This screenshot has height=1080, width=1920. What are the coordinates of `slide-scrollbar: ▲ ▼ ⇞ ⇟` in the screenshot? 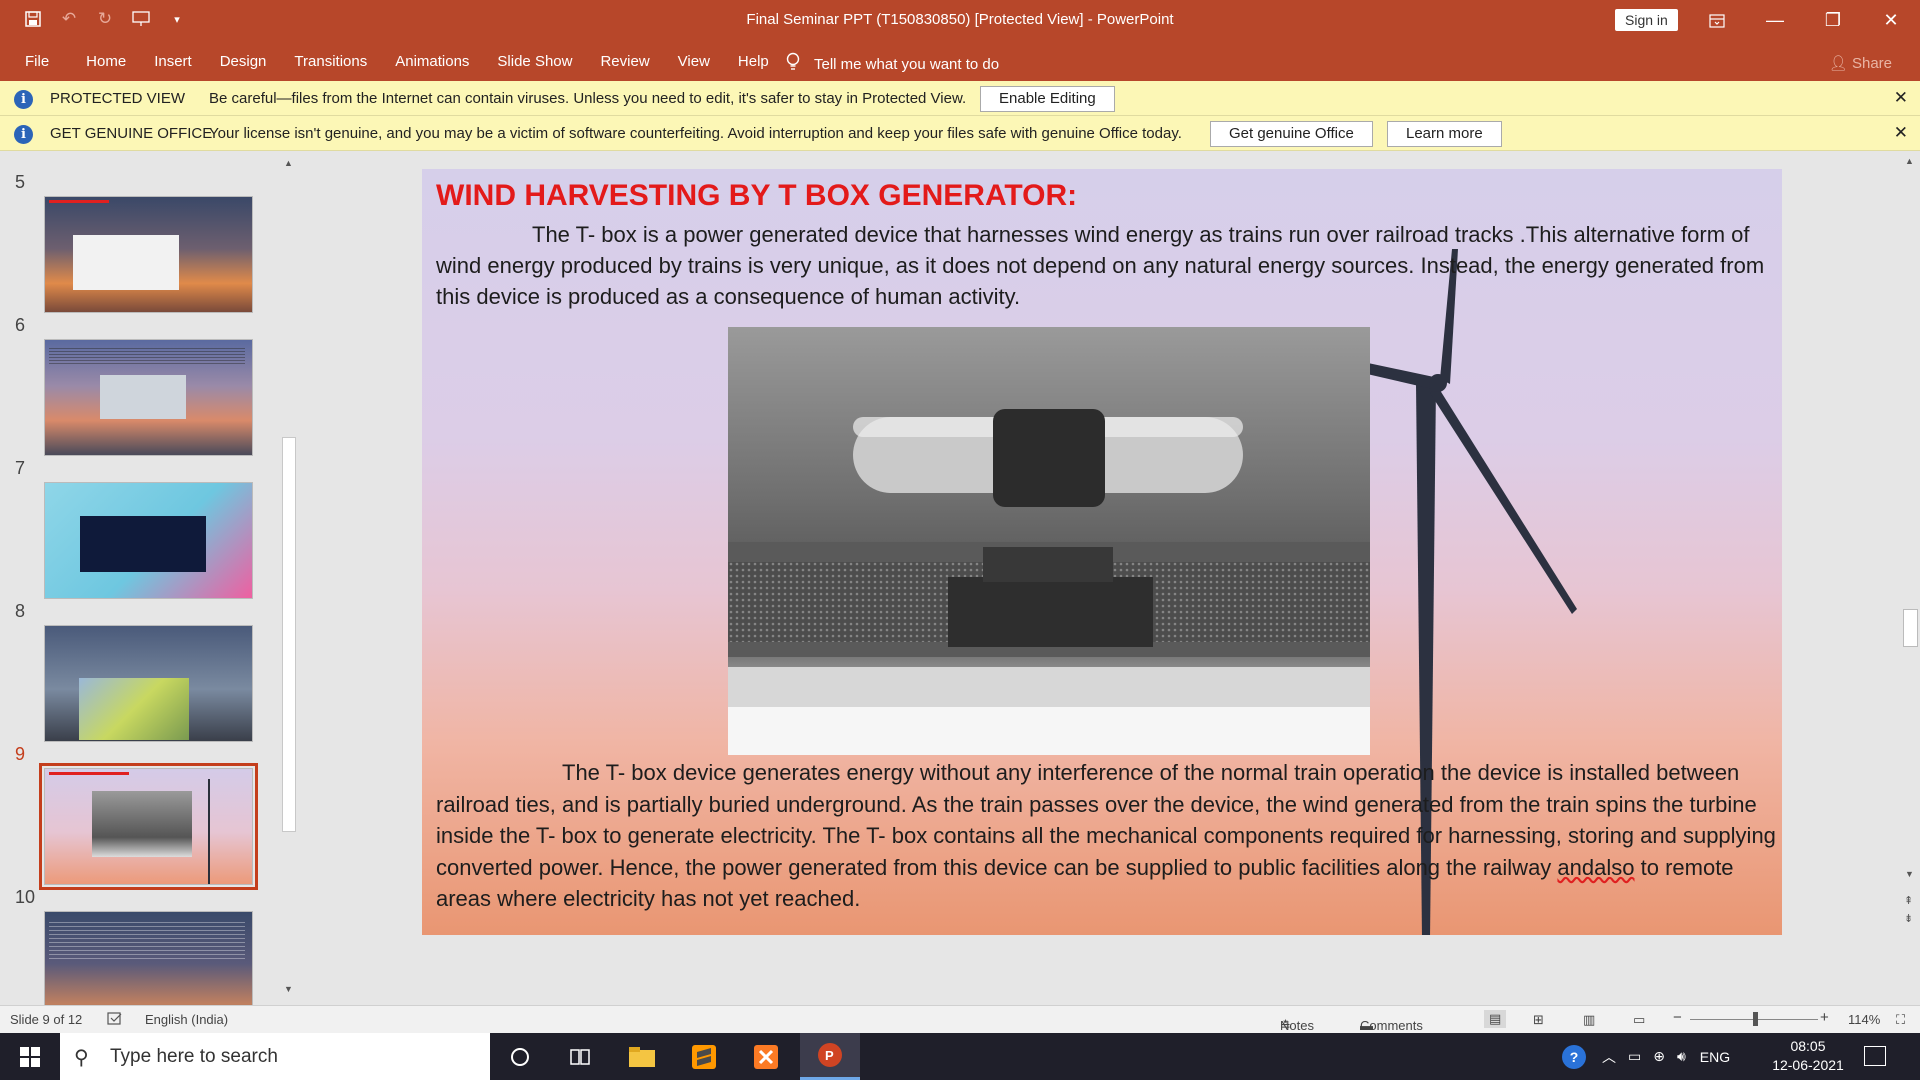 It's located at (1910, 558).